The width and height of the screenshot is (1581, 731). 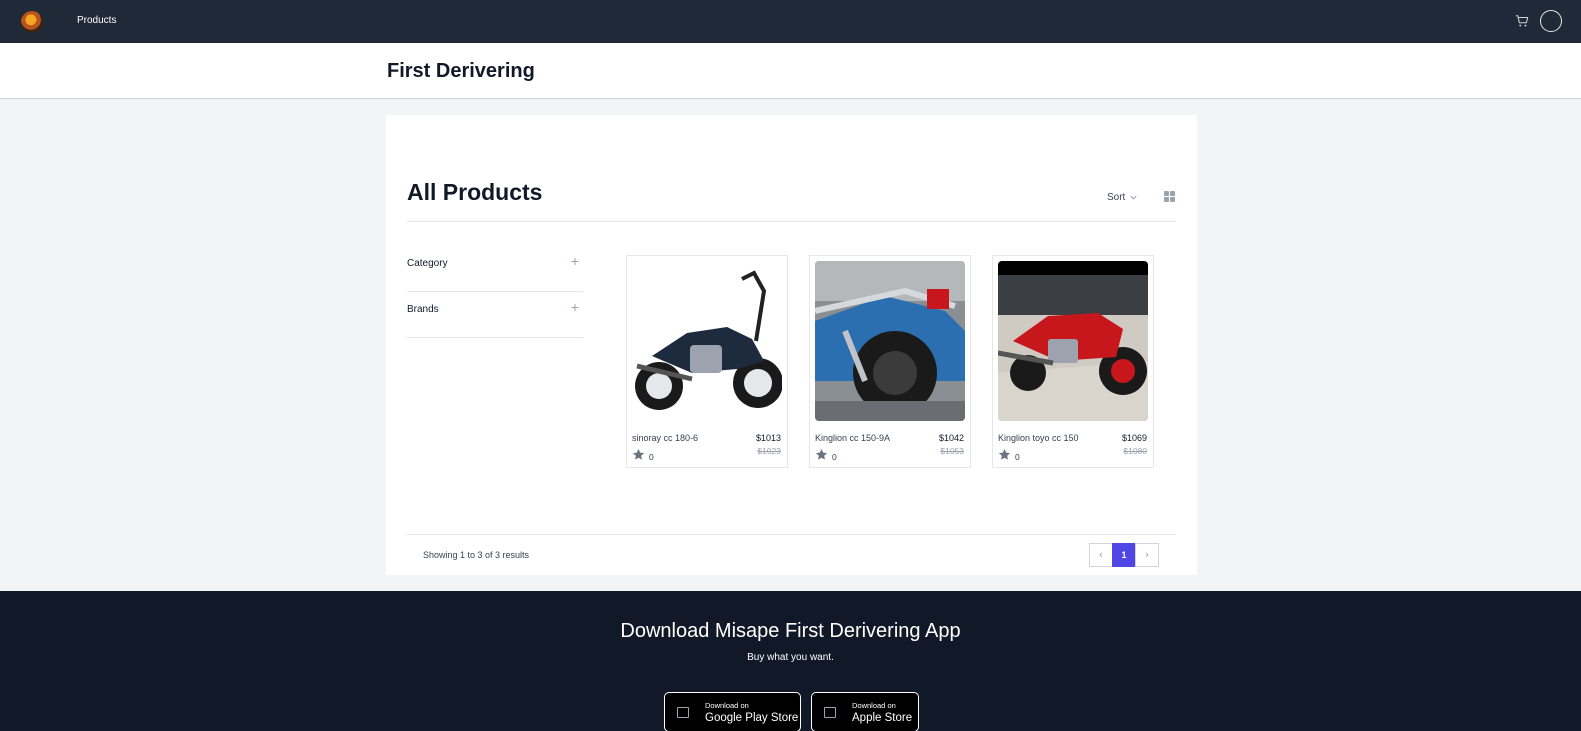 What do you see at coordinates (790, 21) in the screenshot?
I see `top-navbar: Products` at bounding box center [790, 21].